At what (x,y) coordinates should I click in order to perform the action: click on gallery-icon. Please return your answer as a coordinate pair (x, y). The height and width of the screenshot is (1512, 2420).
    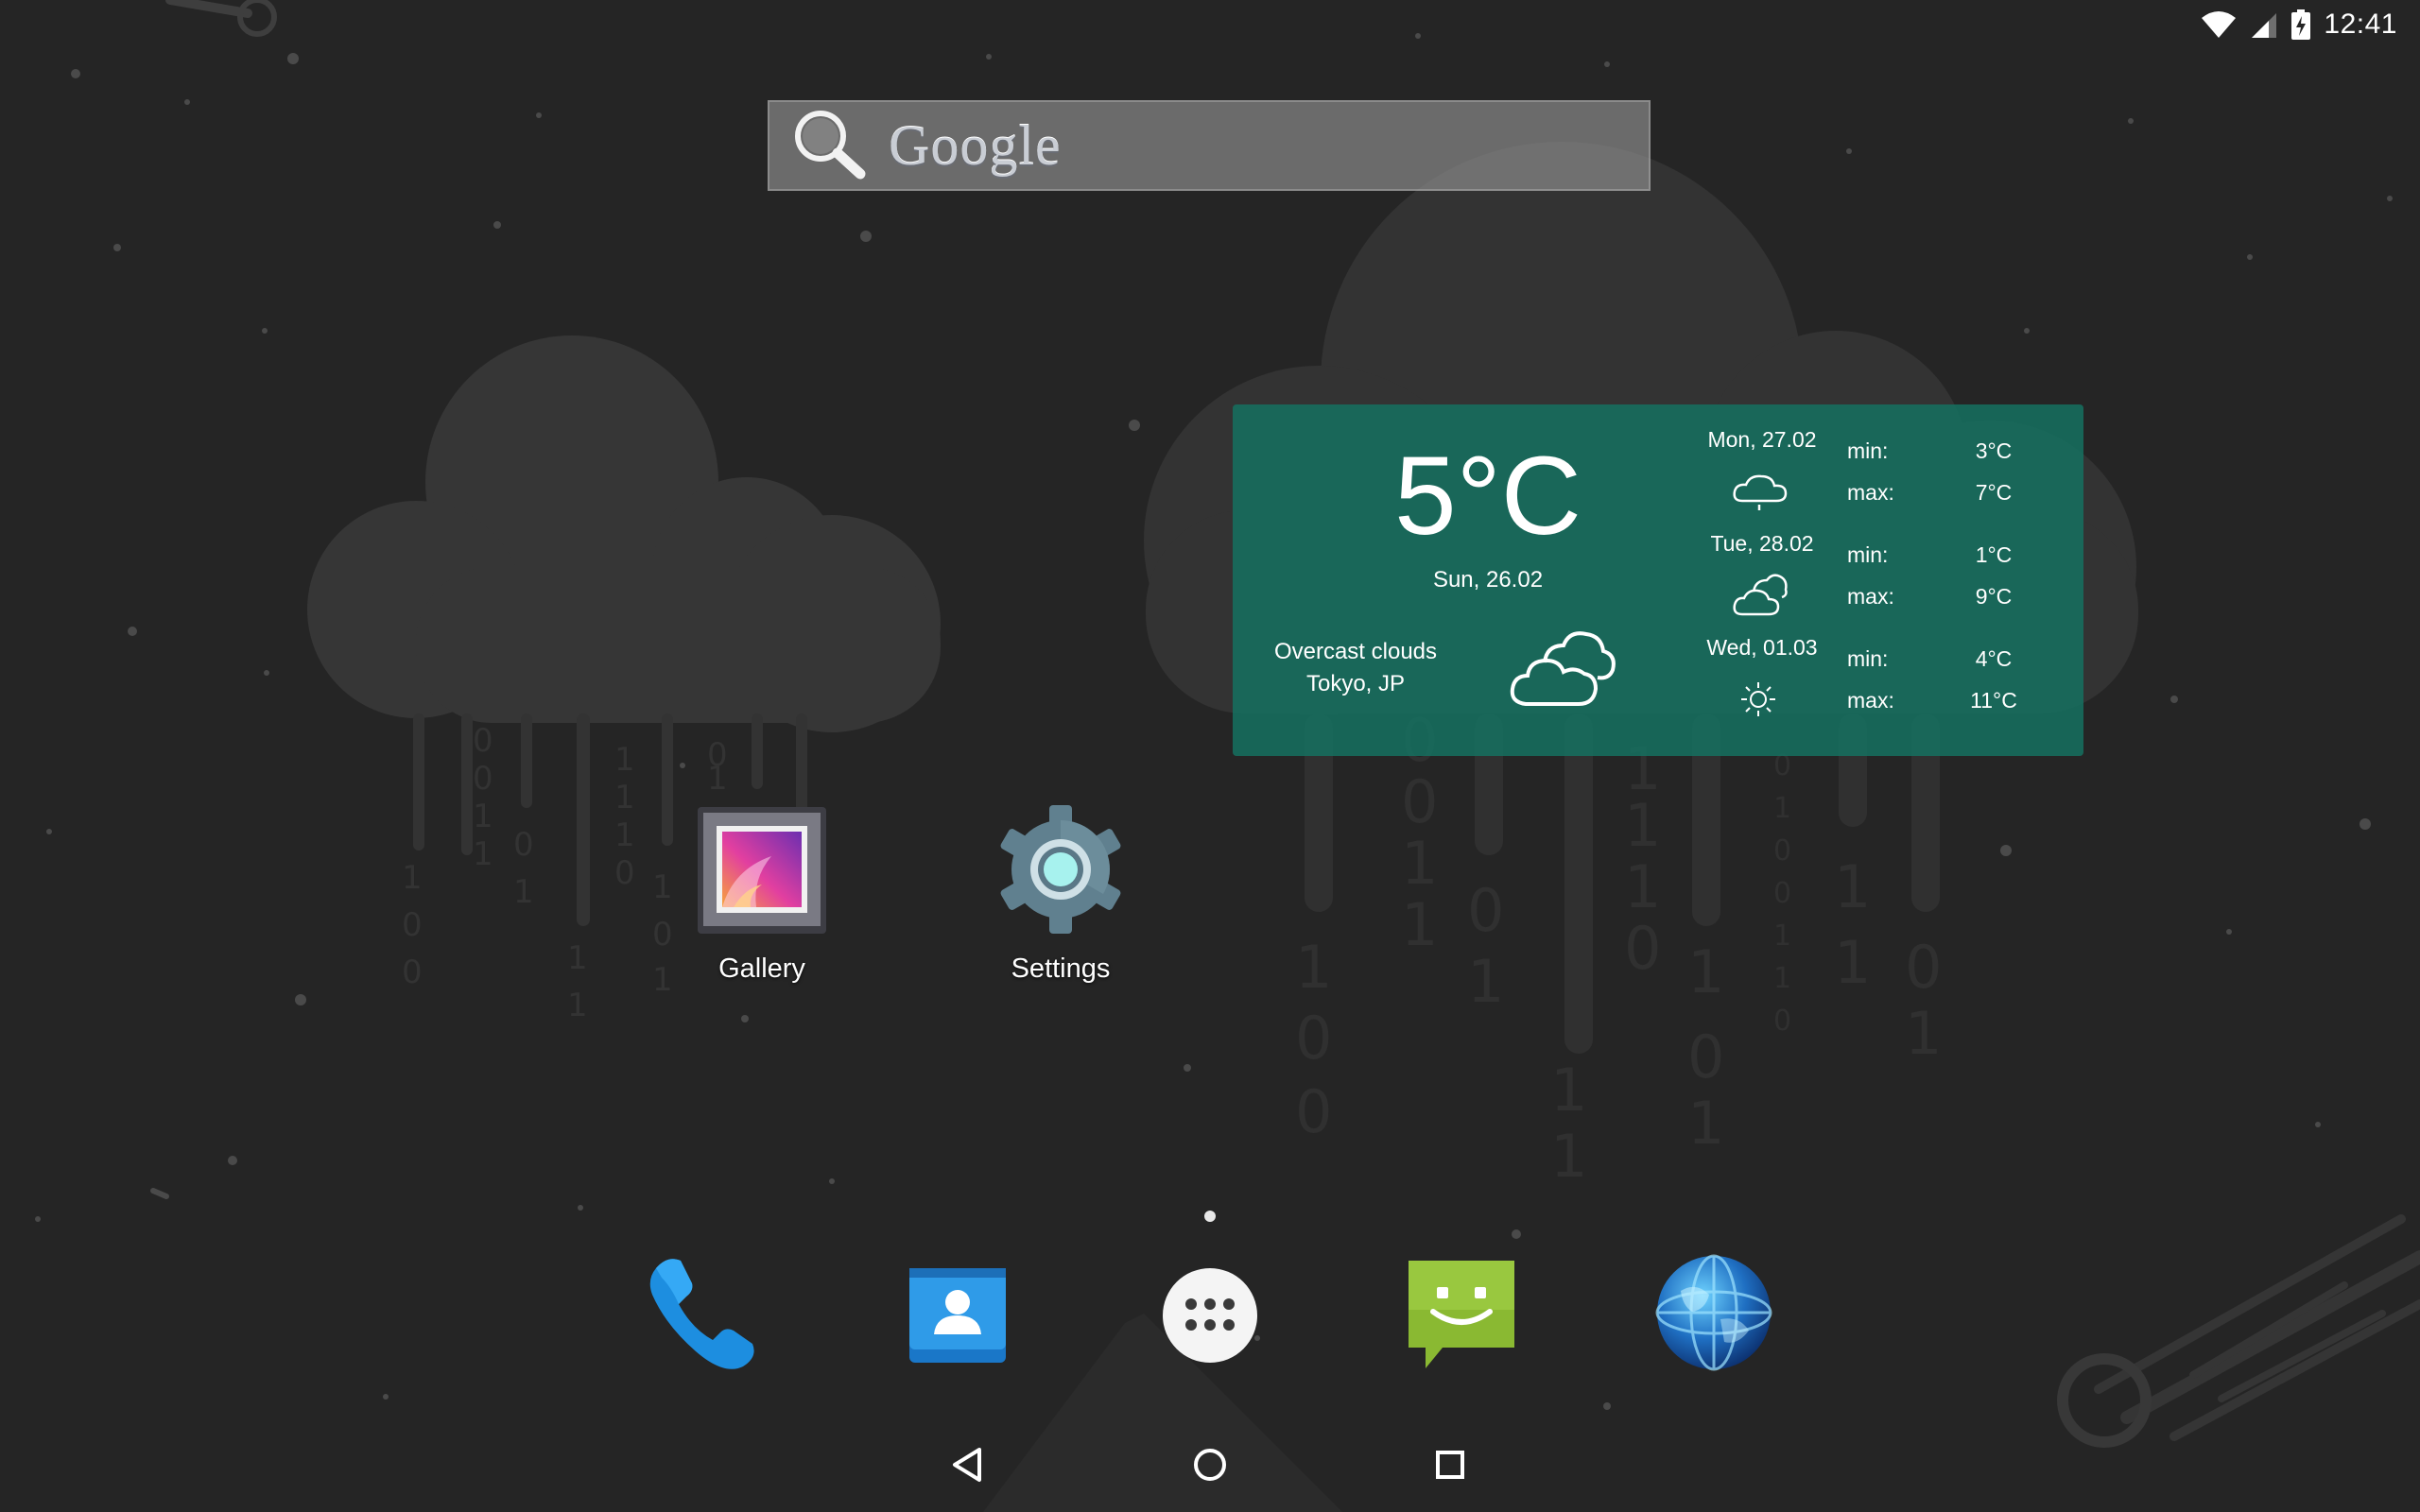
    Looking at the image, I should click on (762, 871).